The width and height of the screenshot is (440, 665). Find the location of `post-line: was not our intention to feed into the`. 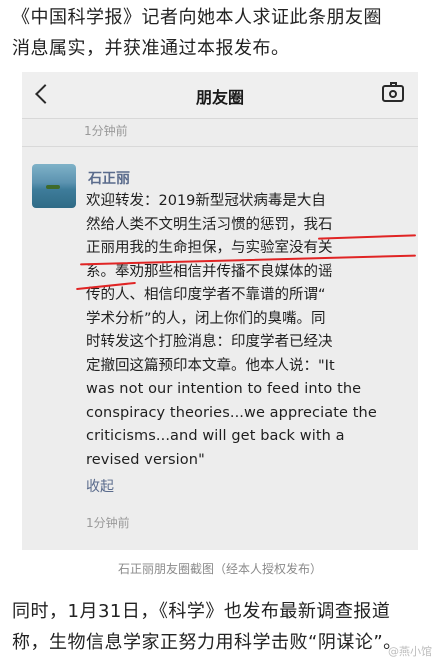

post-line: was not our intention to feed into the is located at coordinates (224, 389).